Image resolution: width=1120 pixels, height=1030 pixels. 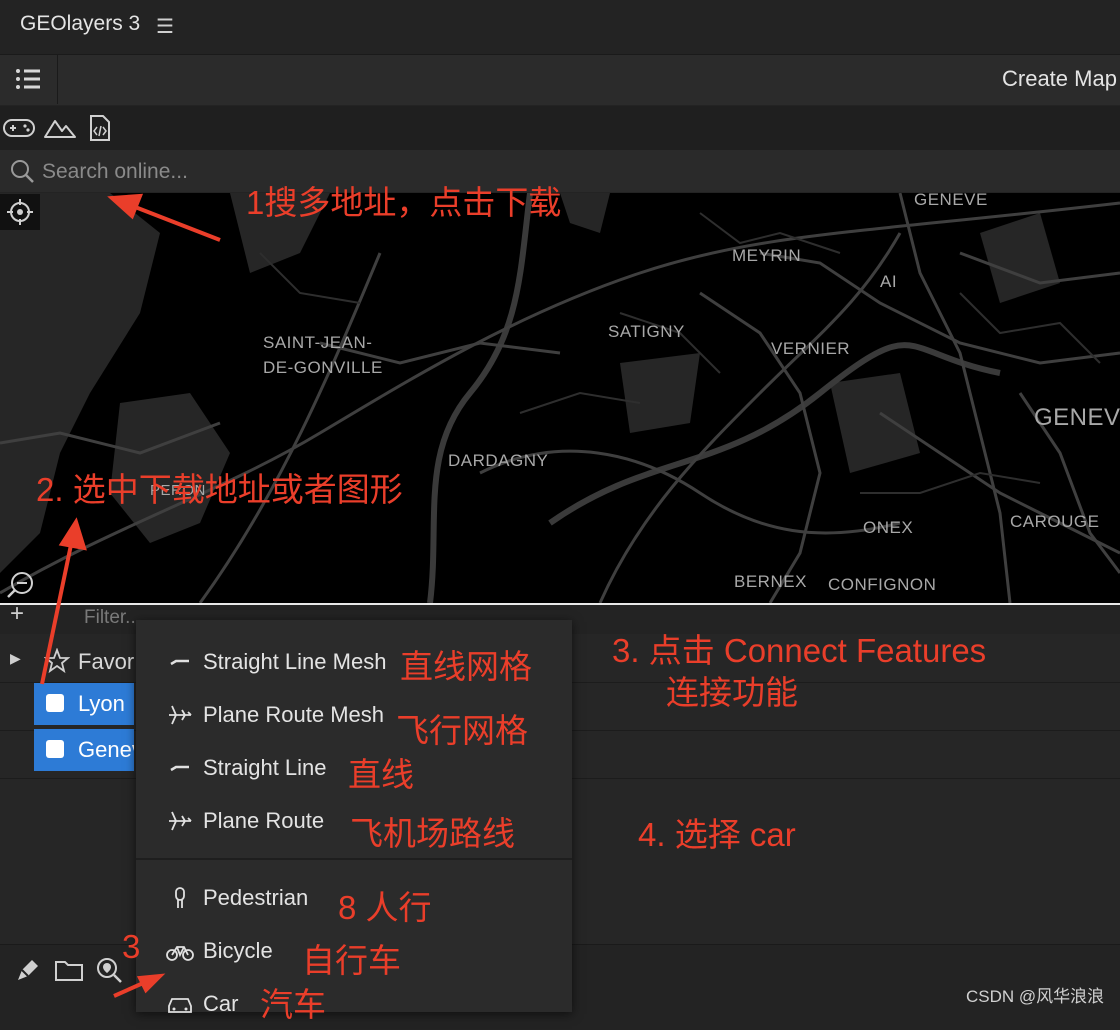 What do you see at coordinates (1035, 996) in the screenshot?
I see `watermark: CSDN @风华浪浪` at bounding box center [1035, 996].